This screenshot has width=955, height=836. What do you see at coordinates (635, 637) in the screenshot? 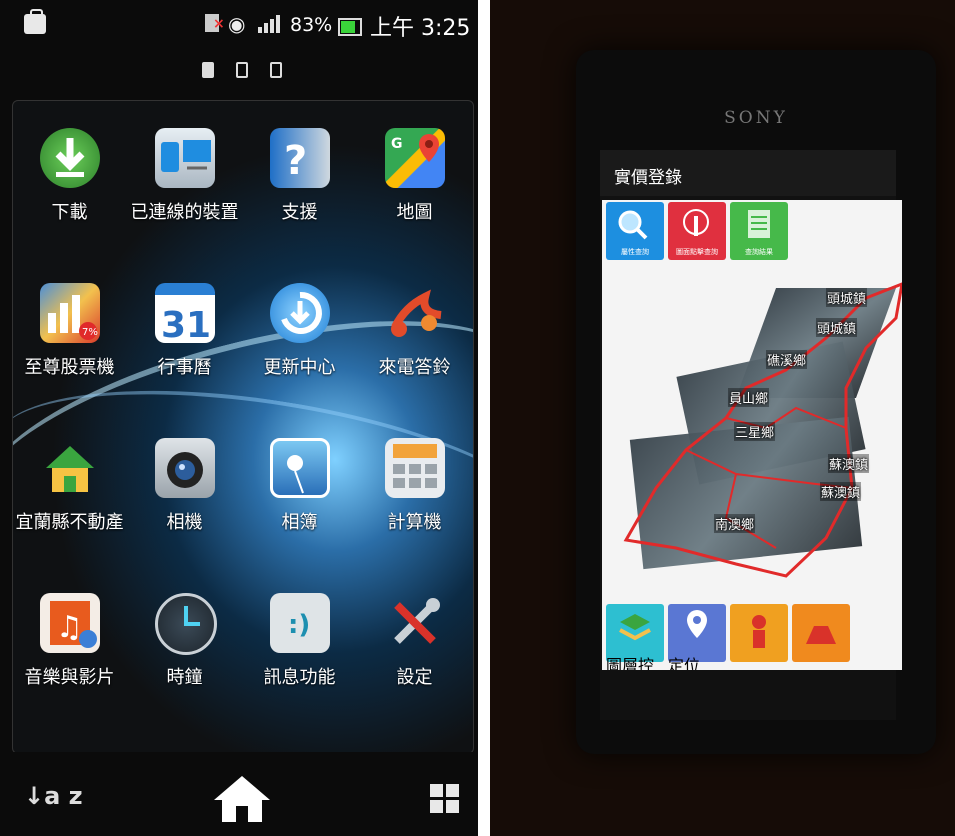
I see `layer-control-button: 圖層控制` at bounding box center [635, 637].